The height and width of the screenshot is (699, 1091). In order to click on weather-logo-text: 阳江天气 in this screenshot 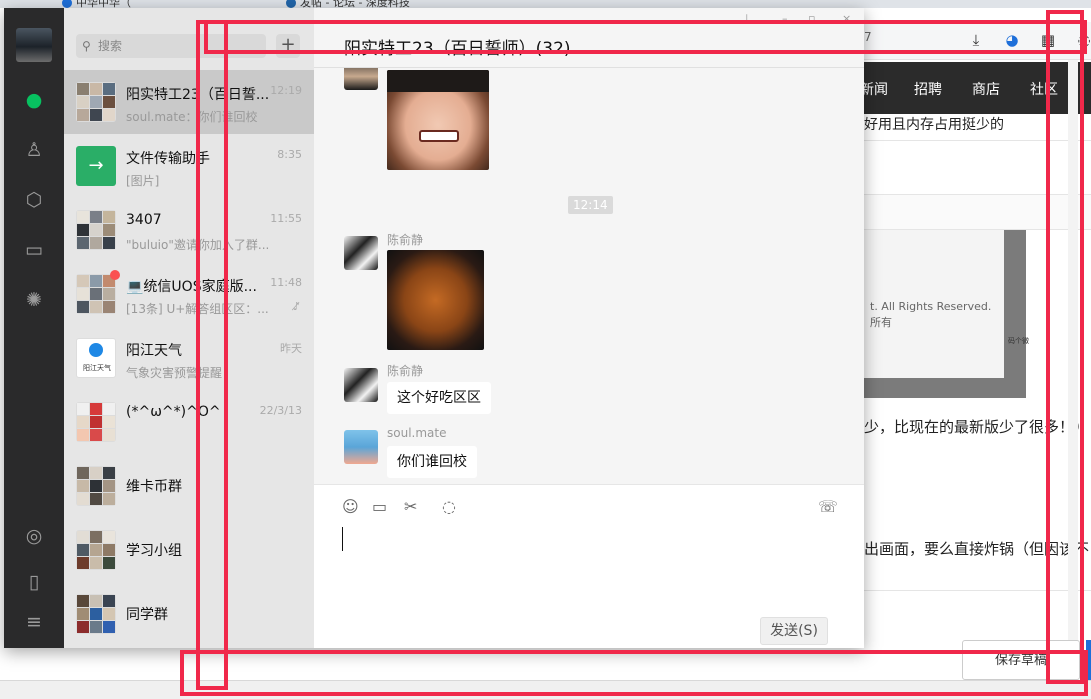, I will do `click(97, 368)`.